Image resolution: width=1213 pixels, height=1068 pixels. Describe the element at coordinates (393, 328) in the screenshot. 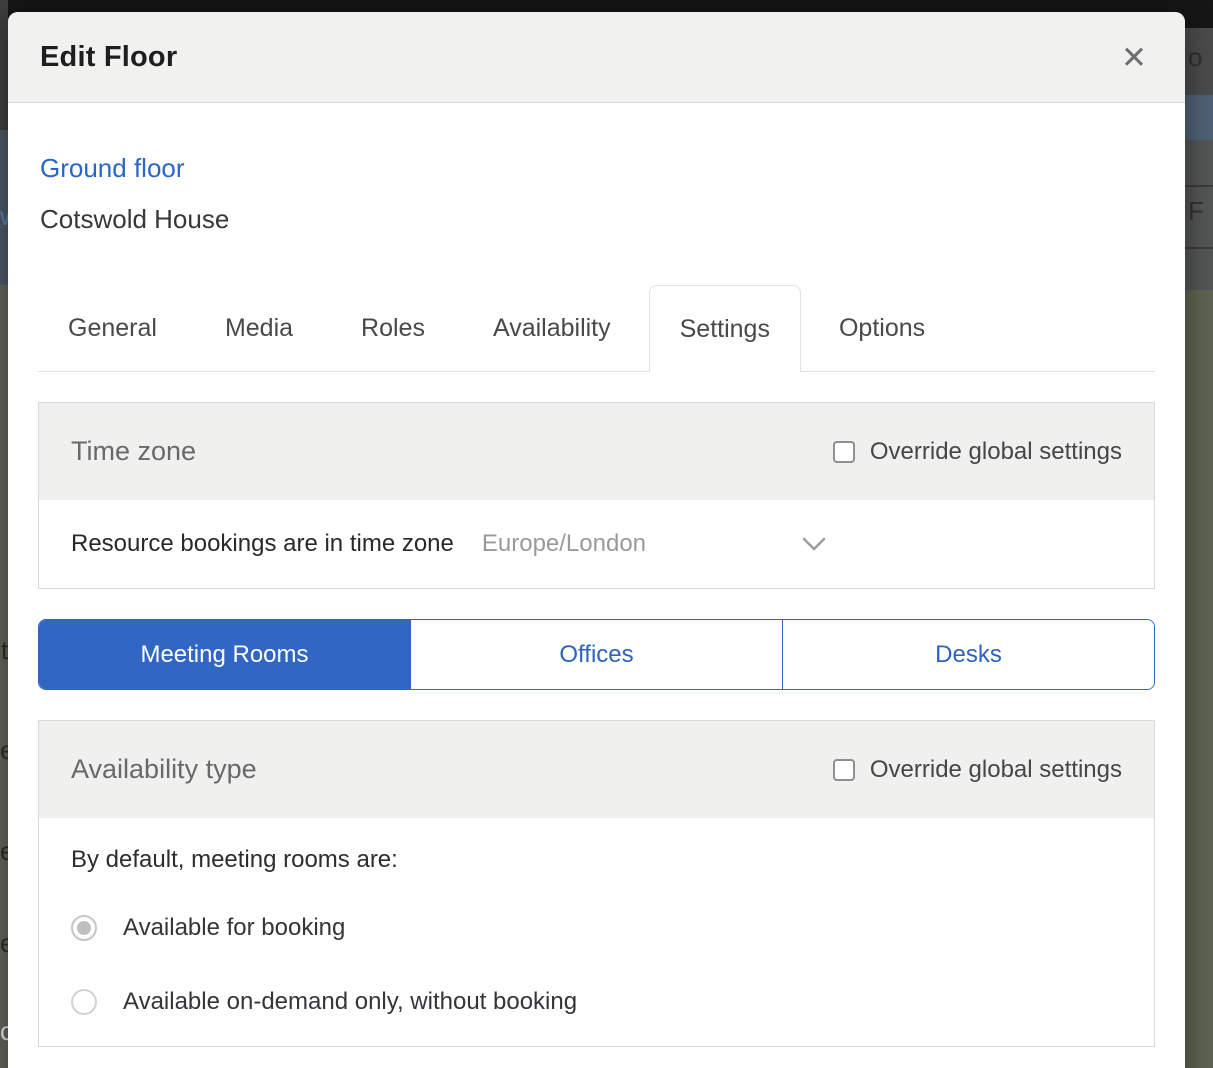

I see `tab-roles: Roles` at that location.